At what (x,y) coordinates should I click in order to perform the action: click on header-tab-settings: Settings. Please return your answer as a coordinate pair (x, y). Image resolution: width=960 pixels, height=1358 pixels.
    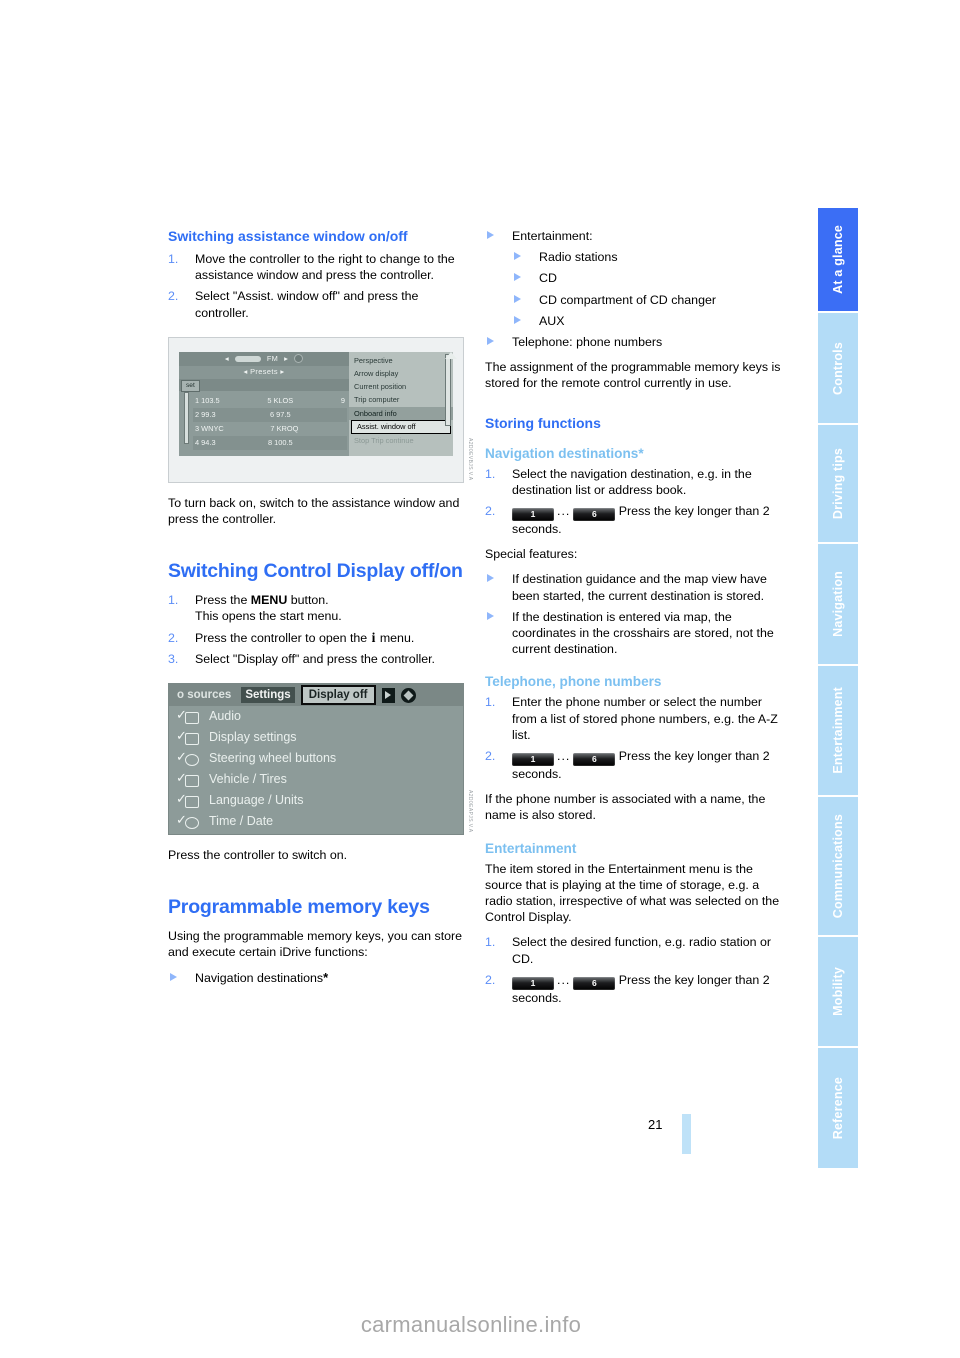
    Looking at the image, I should click on (268, 695).